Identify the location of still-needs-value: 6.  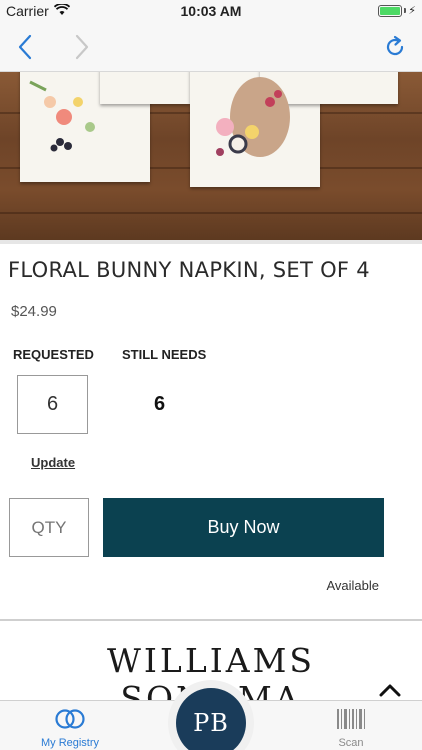
(160, 404).